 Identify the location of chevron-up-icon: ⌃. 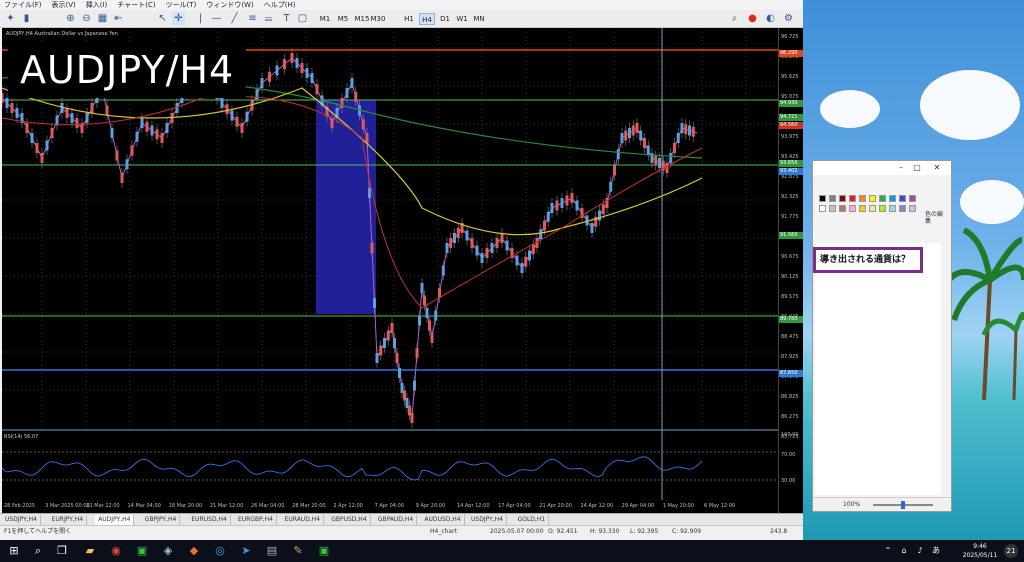
(888, 551).